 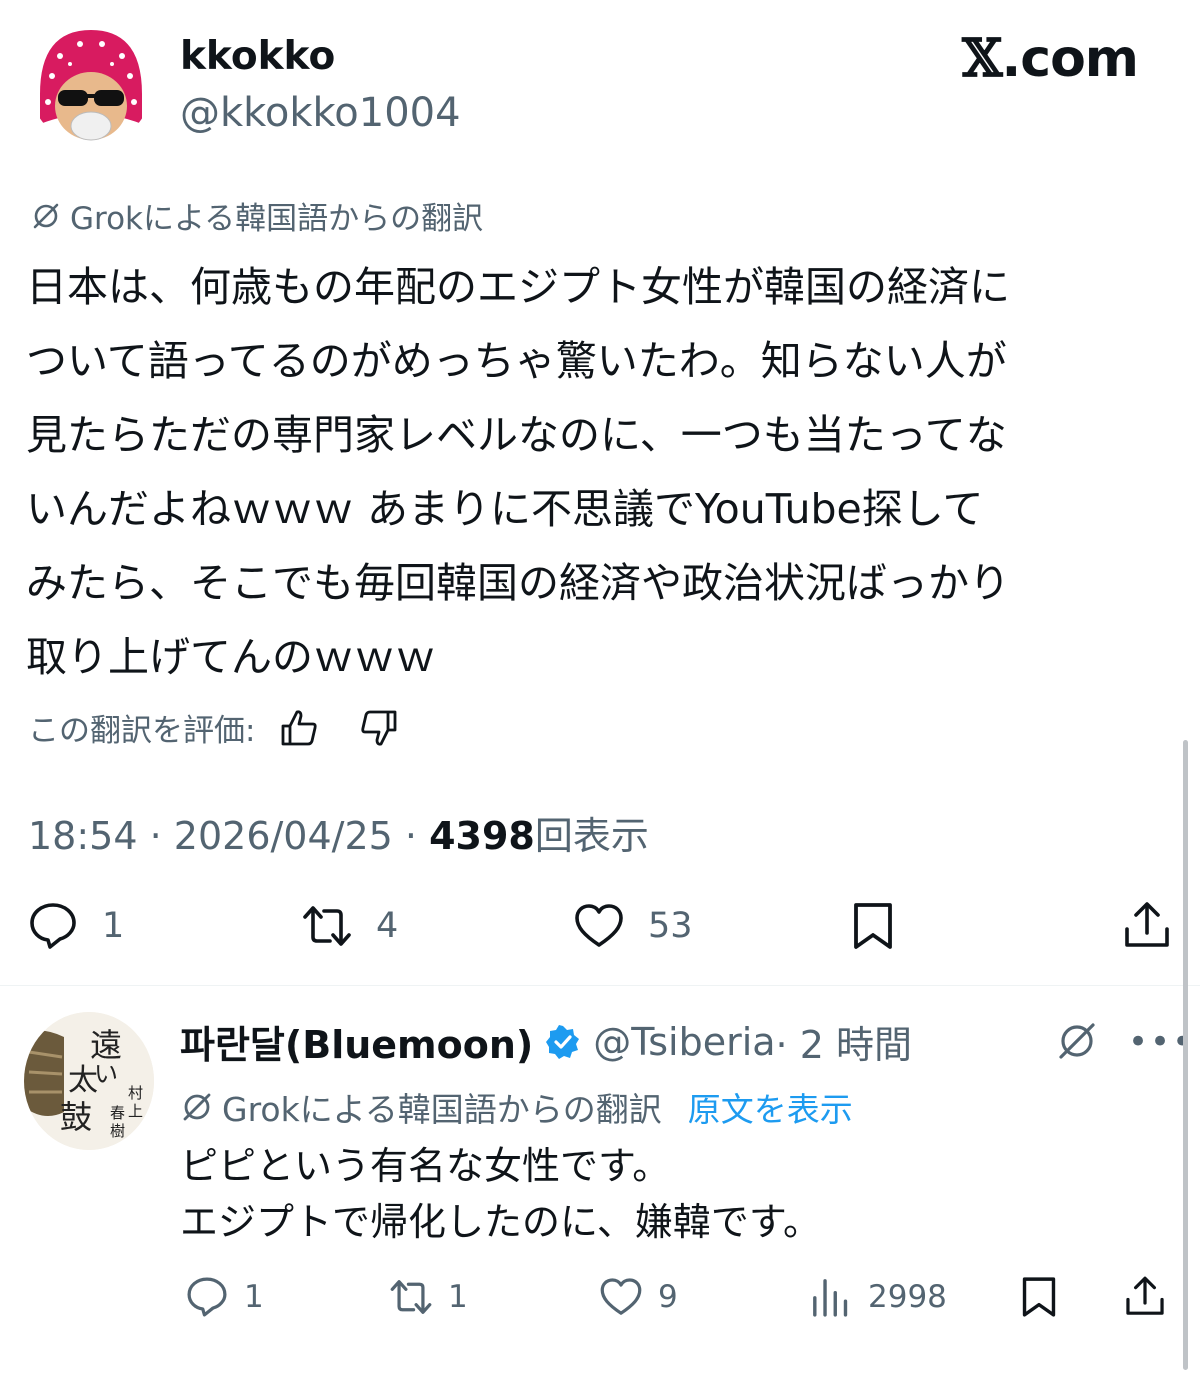 I want to click on retweet-count: 4, so click(x=387, y=926).